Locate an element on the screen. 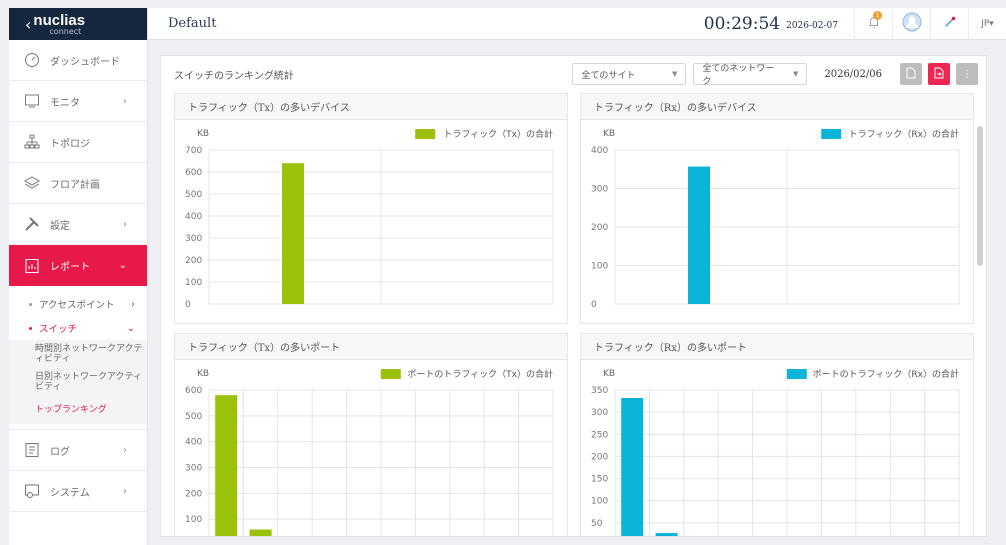 This screenshot has width=1006, height=545. legend-label: トラフィック（Tx）の合計 is located at coordinates (498, 134).